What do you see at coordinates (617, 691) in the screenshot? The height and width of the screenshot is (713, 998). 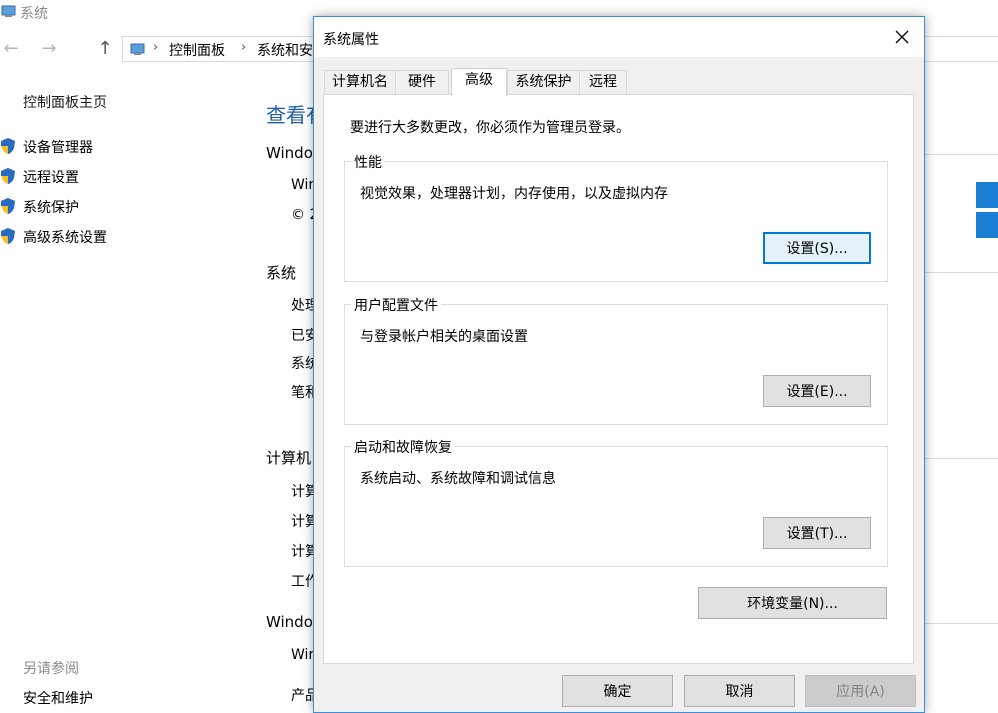 I see `ok-button: 确定` at bounding box center [617, 691].